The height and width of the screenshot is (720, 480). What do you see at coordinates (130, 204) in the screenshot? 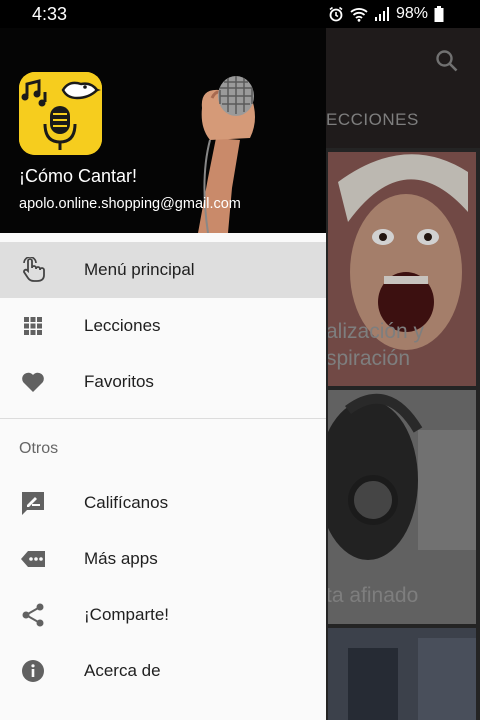
I see `account-email: apolo.online.shopping@gmail.com` at bounding box center [130, 204].